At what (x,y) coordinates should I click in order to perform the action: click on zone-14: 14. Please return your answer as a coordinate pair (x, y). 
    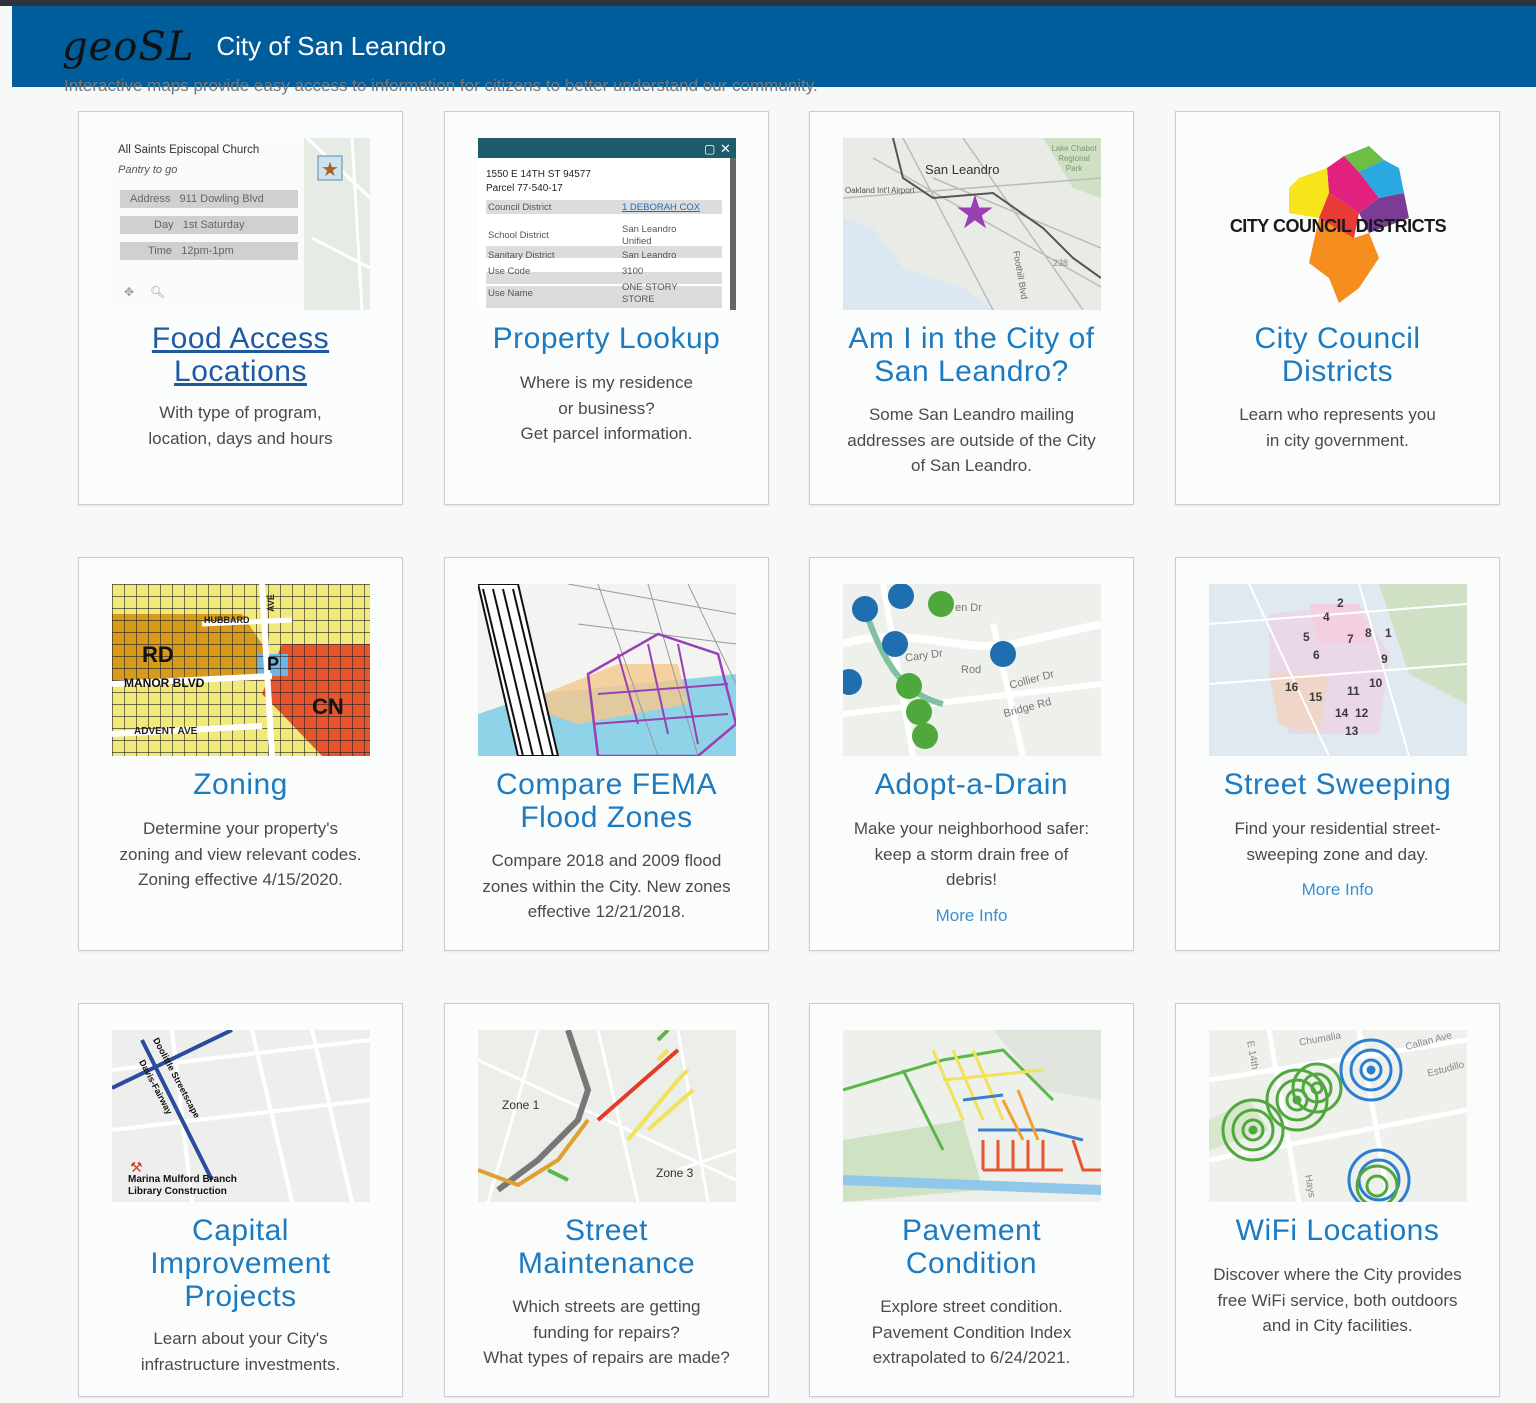
    Looking at the image, I should click on (1342, 713).